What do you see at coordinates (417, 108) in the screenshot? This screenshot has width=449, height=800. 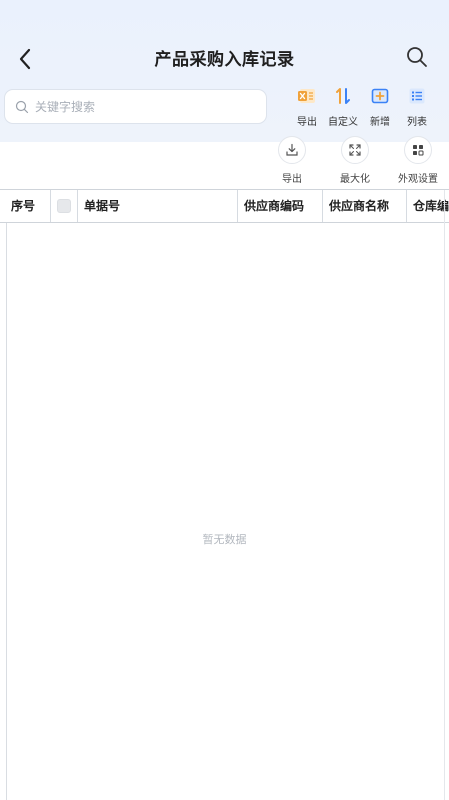 I see `list-tool-button: 列表` at bounding box center [417, 108].